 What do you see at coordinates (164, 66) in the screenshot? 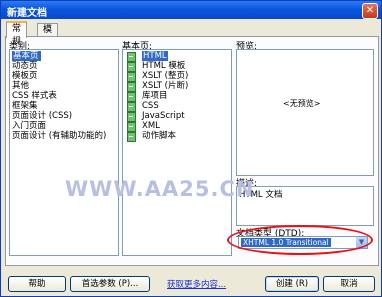
I see `page-type-label: HTML 模板` at bounding box center [164, 66].